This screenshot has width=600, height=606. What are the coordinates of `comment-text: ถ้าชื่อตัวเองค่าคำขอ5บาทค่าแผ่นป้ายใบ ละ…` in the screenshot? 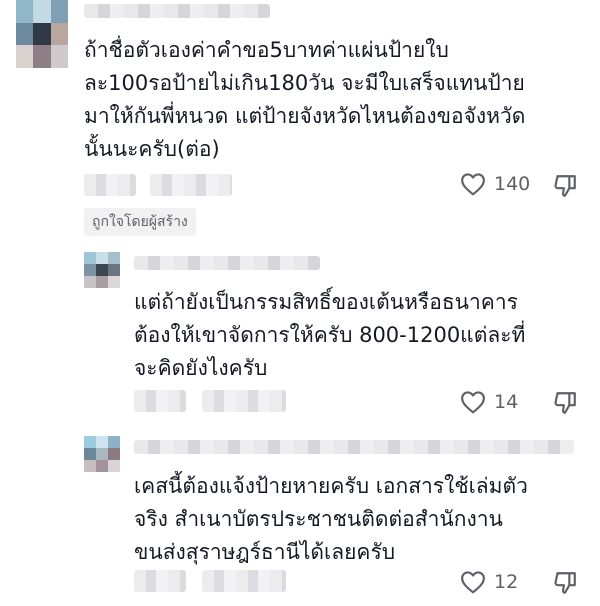 It's located at (305, 99).